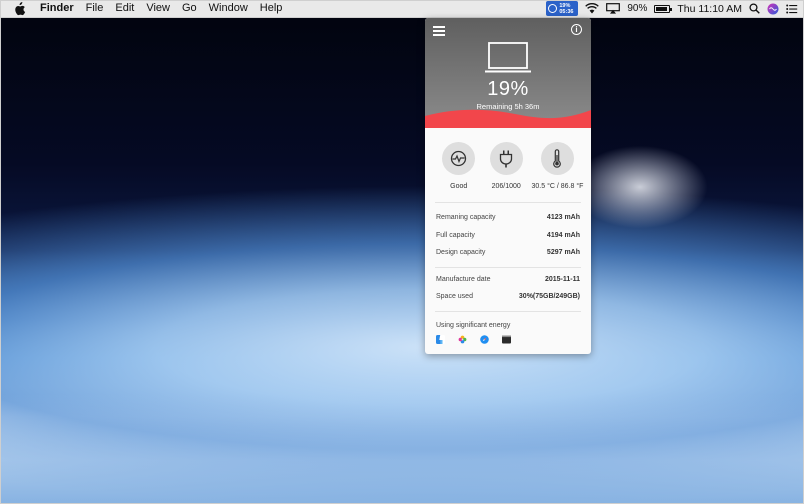 This screenshot has width=804, height=504. Describe the element at coordinates (455, 235) in the screenshot. I see `row-label: Full capacity` at that location.